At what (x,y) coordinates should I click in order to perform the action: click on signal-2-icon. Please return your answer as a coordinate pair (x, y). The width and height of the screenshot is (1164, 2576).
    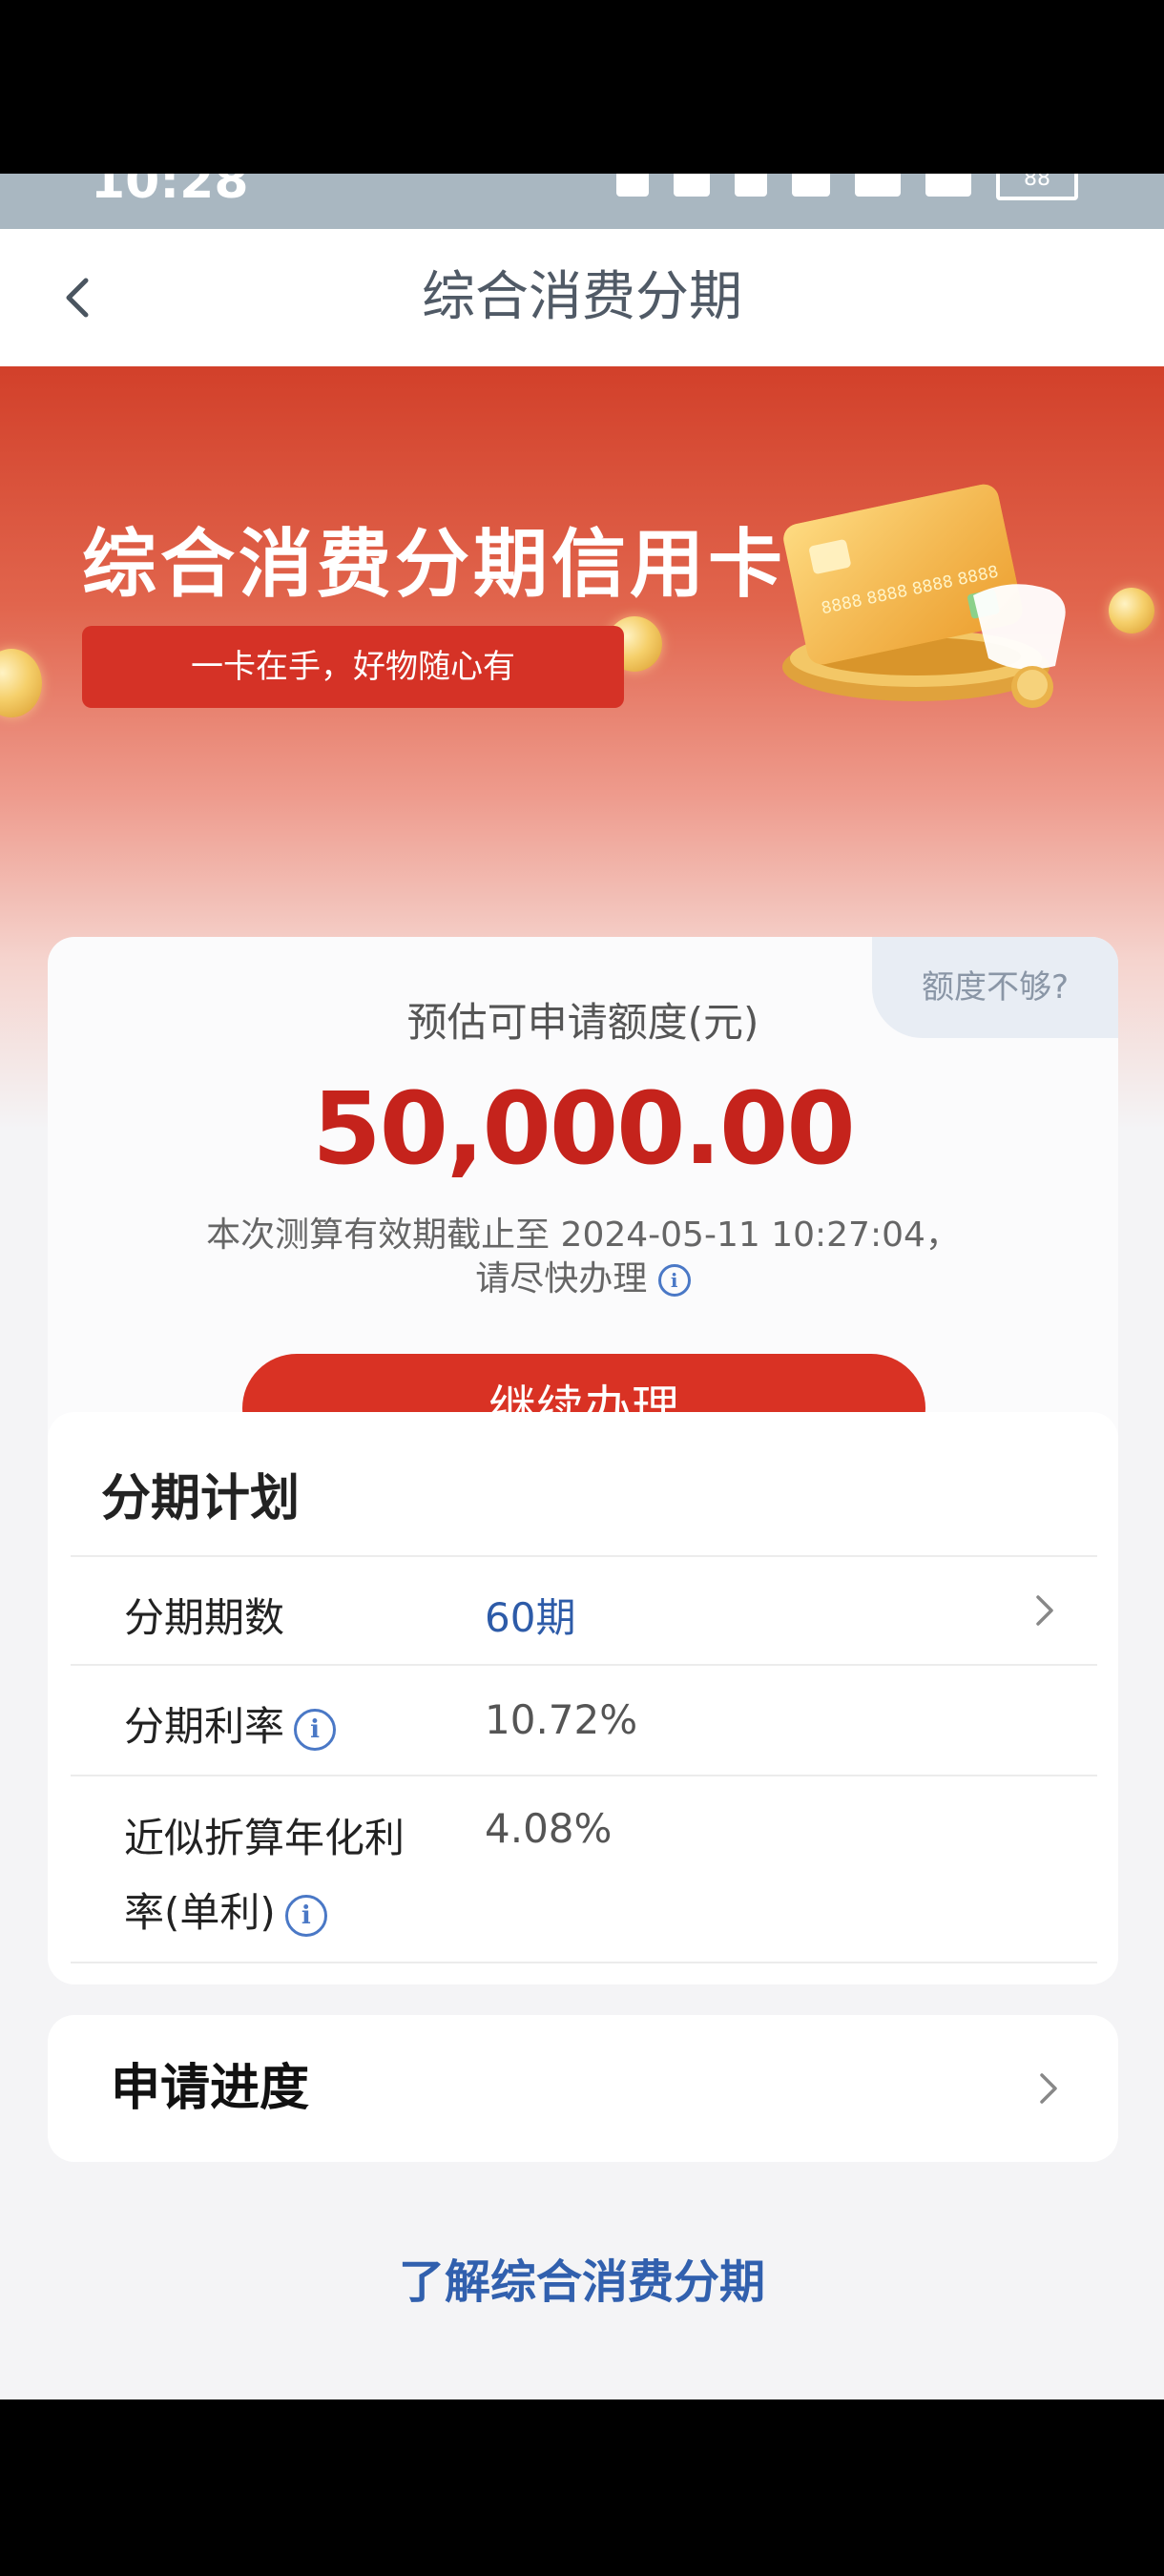
    Looking at the image, I should click on (948, 185).